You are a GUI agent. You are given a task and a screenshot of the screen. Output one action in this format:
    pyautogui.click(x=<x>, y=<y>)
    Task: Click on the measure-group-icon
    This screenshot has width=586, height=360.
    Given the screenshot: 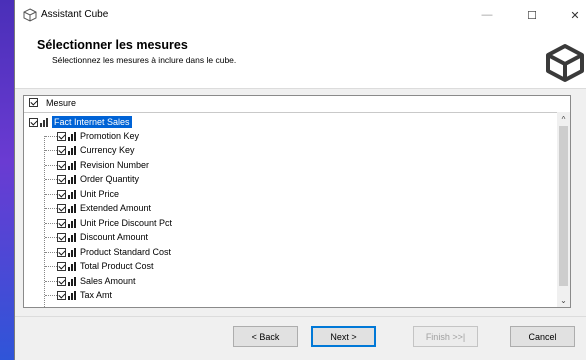 What is the action you would take?
    pyautogui.click(x=44, y=122)
    